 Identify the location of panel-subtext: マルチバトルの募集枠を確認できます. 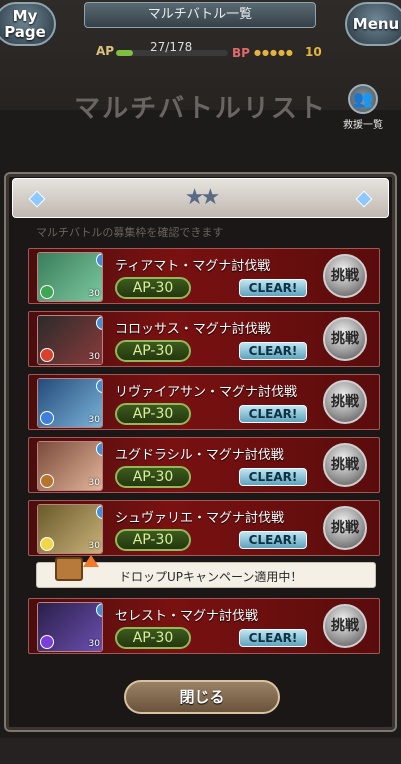
(130, 232).